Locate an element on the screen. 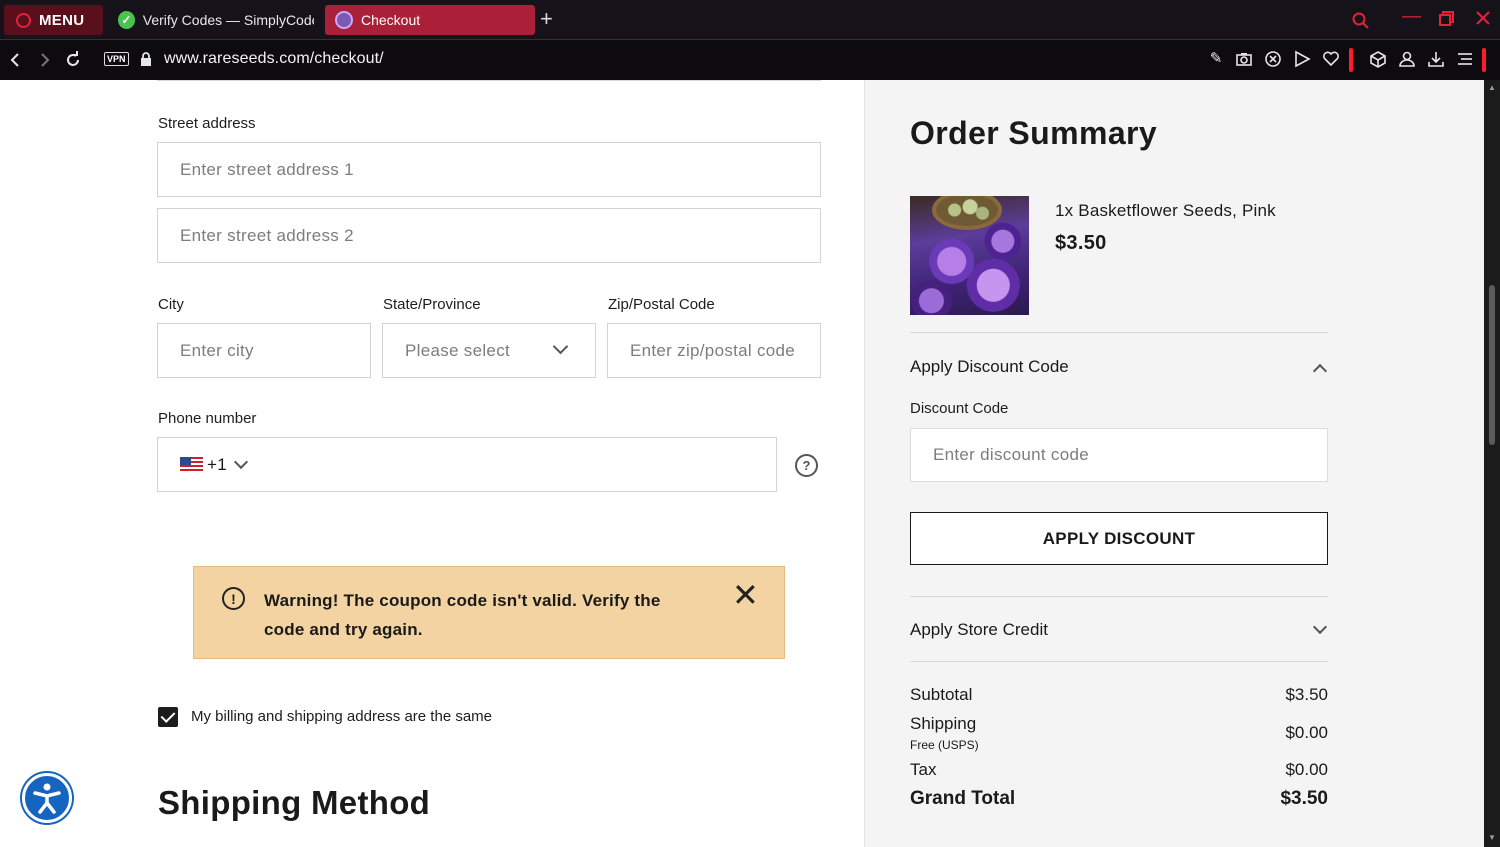 This screenshot has height=847, width=1500. shipping-note: Free (USPS) is located at coordinates (944, 745).